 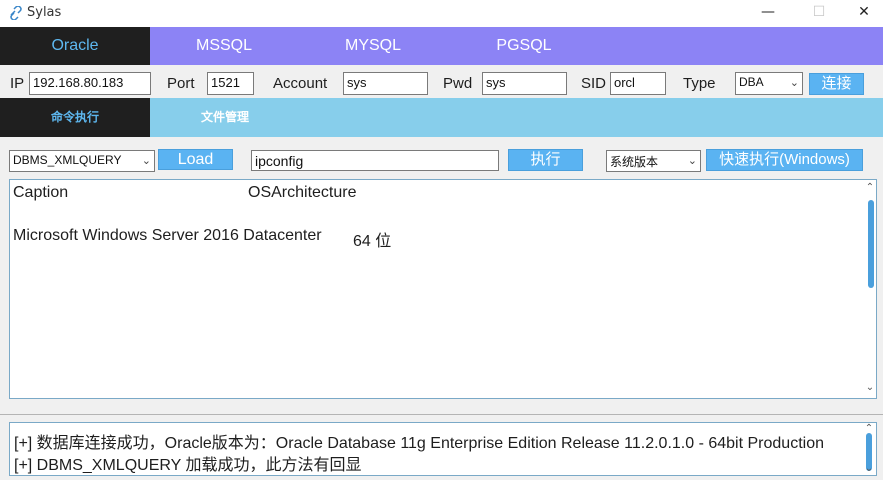 What do you see at coordinates (441, 117) in the screenshot?
I see `function-tab-bar: 命令执行 文件管理` at bounding box center [441, 117].